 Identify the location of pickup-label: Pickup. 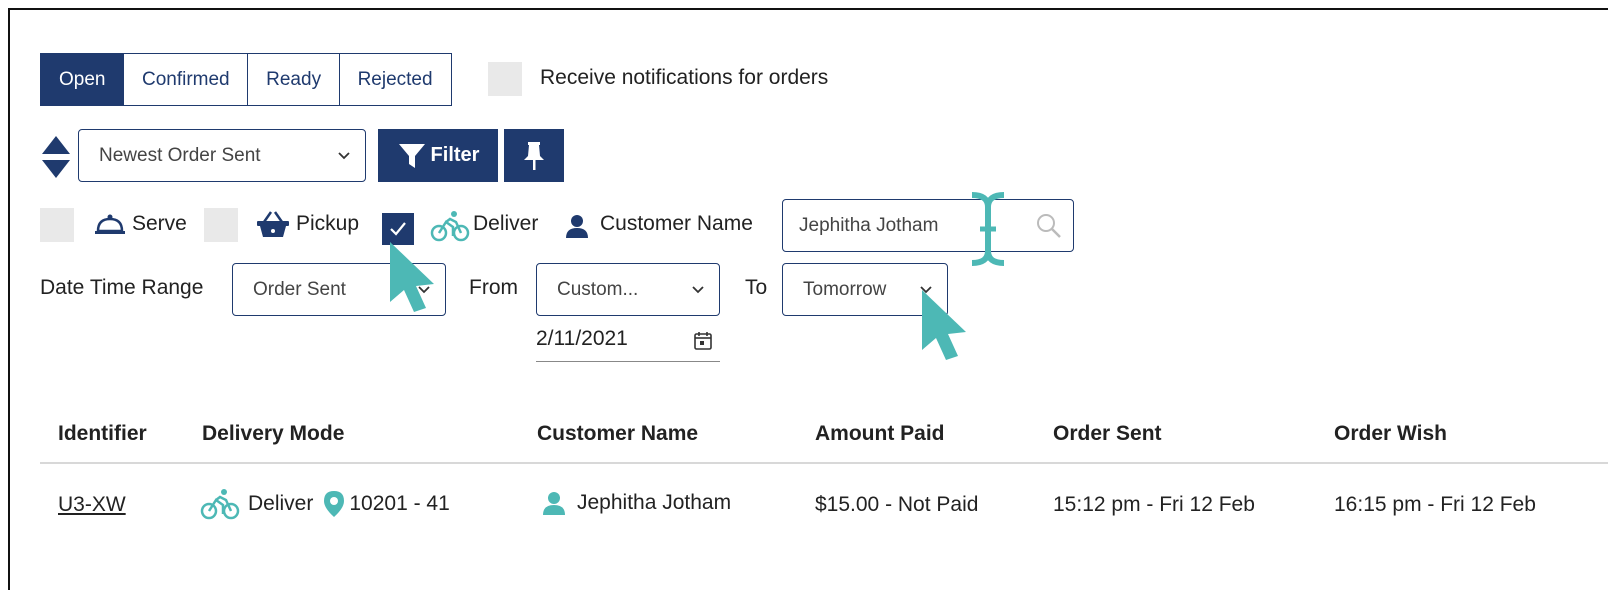
(328, 223).